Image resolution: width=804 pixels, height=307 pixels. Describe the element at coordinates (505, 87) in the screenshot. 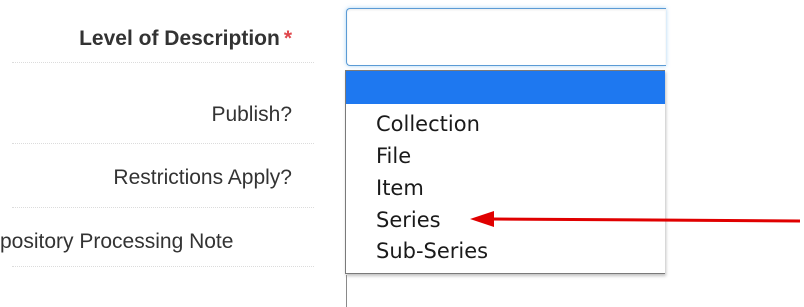

I see `dropdown-option-blank` at that location.